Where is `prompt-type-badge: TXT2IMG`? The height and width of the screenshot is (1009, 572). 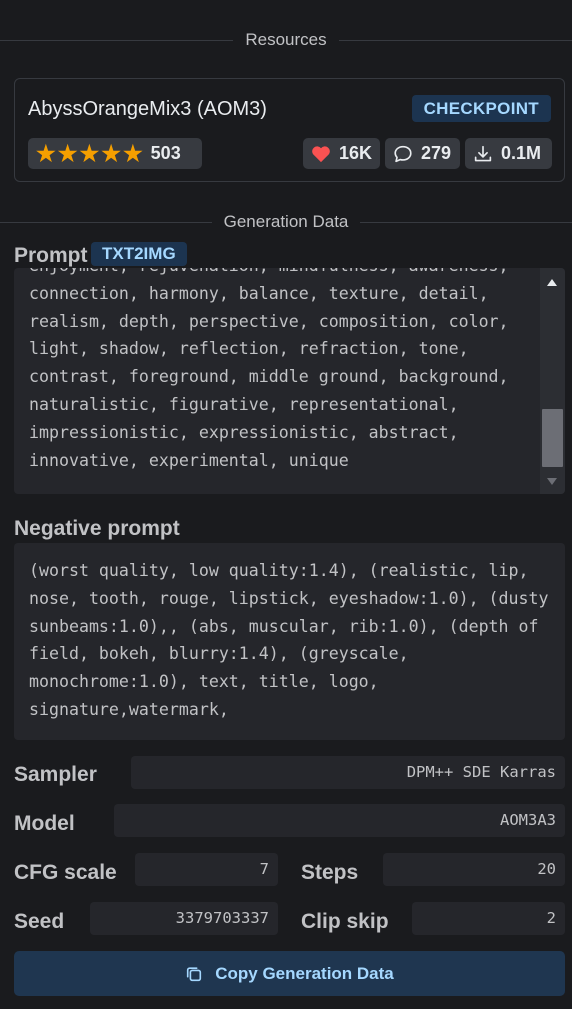 prompt-type-badge: TXT2IMG is located at coordinates (139, 254).